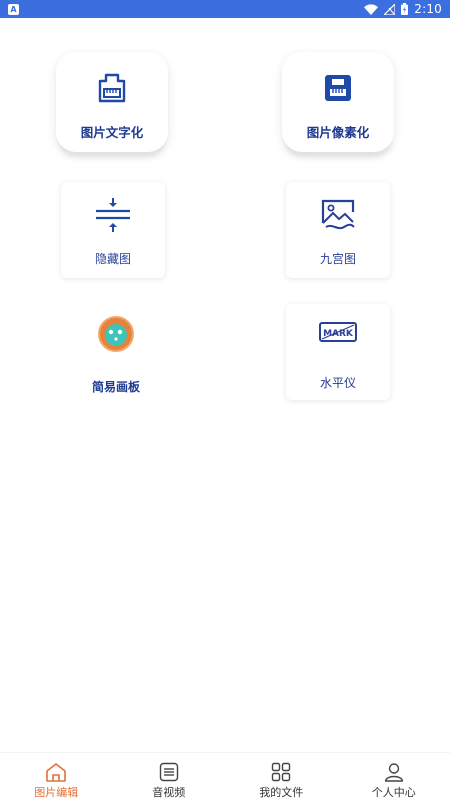 The image size is (450, 800). Describe the element at coordinates (112, 259) in the screenshot. I see `tool-label: 隐藏图` at that location.